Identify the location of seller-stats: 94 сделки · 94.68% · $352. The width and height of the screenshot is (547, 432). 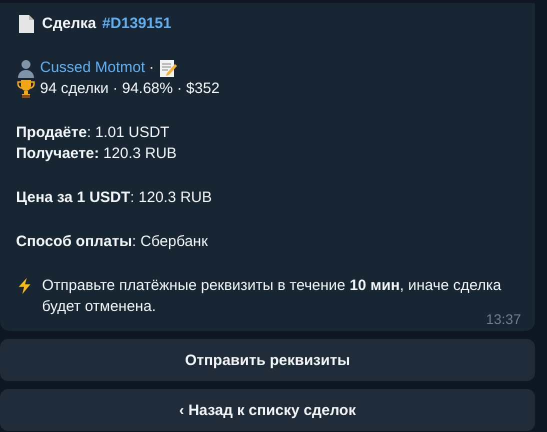
(130, 89).